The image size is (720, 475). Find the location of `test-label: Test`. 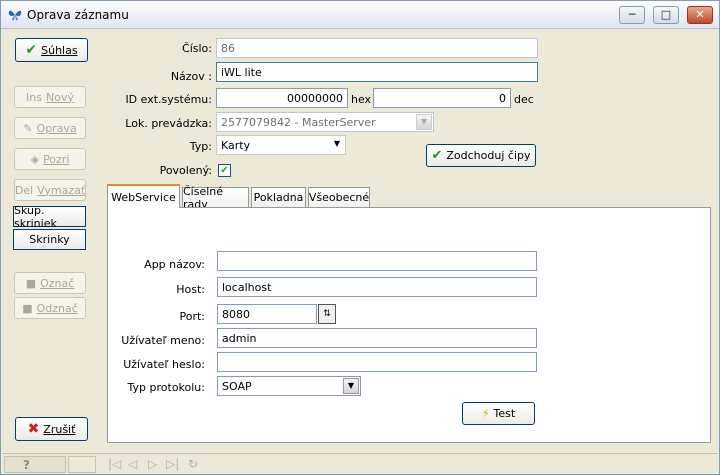

test-label: Test is located at coordinates (504, 413).